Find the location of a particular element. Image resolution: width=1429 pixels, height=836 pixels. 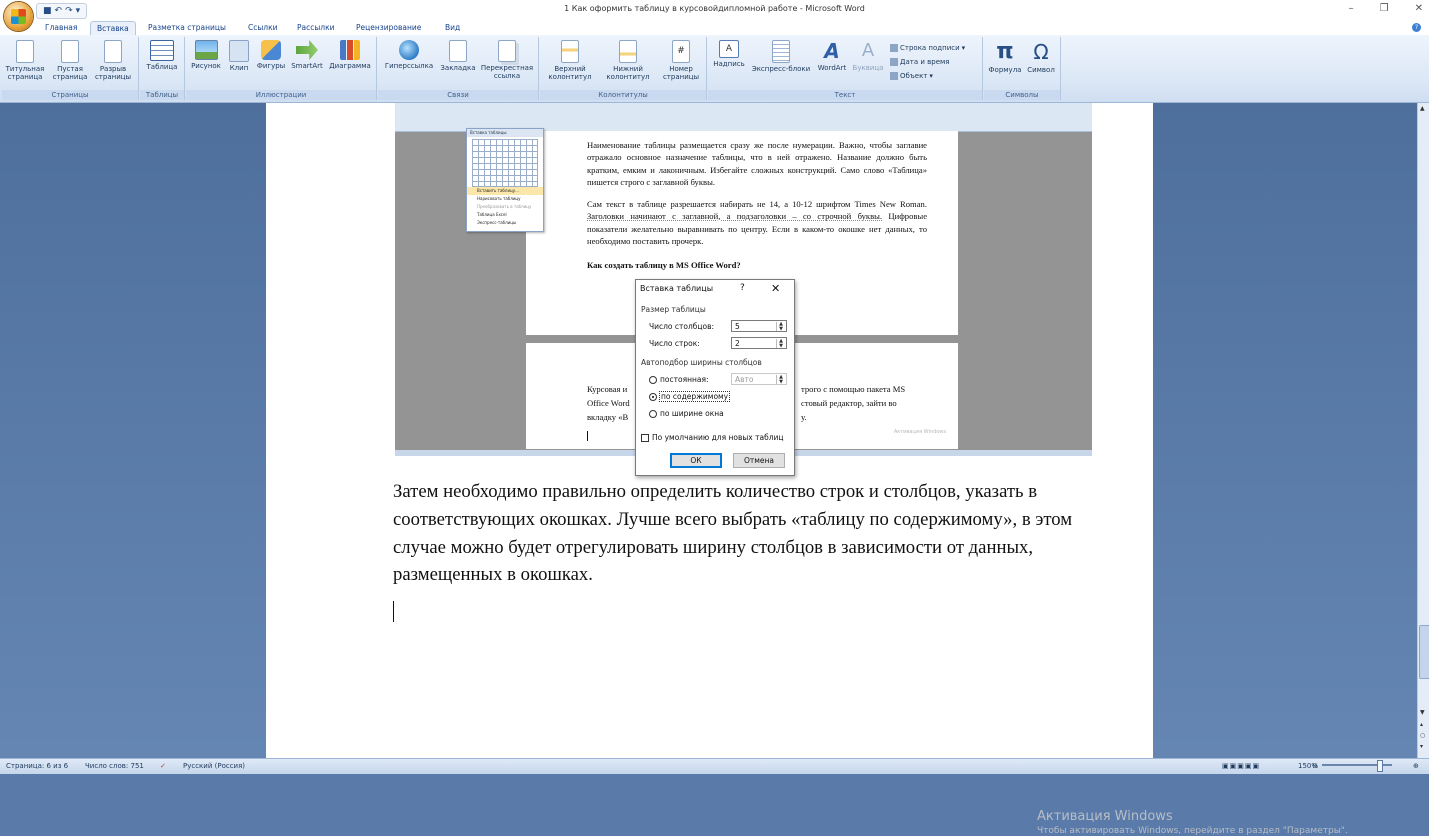

view-buttons: ▣▣▣▣▣ is located at coordinates (1241, 766).